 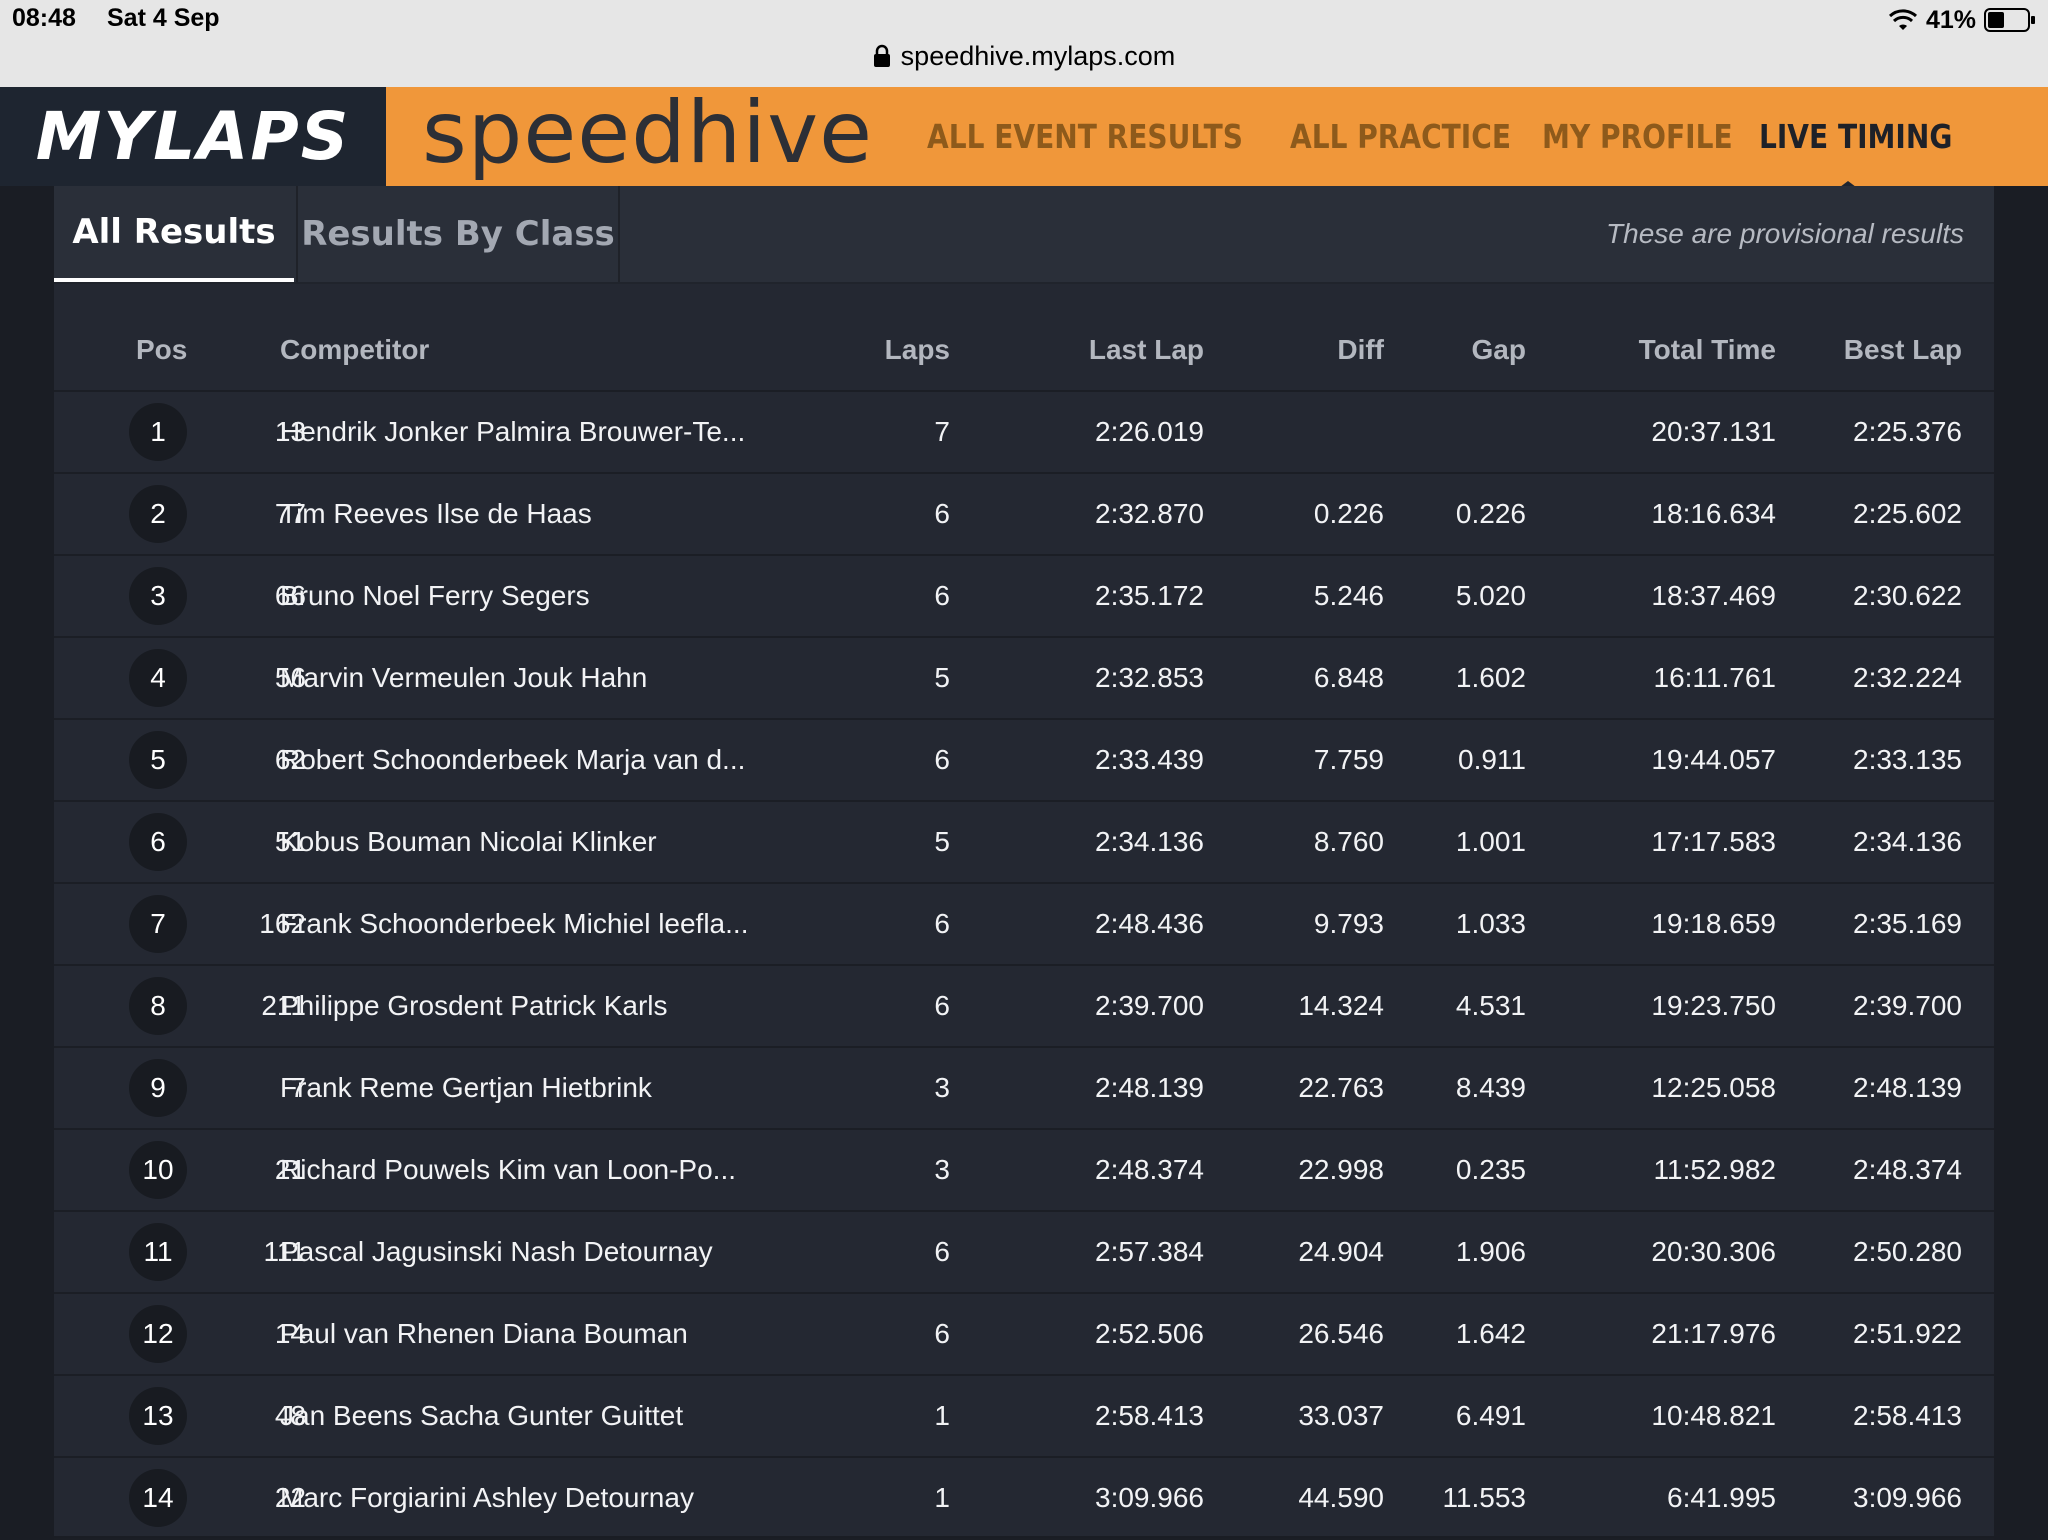 What do you see at coordinates (1907, 1497) in the screenshot?
I see `best-lap-value: 3:09.966` at bounding box center [1907, 1497].